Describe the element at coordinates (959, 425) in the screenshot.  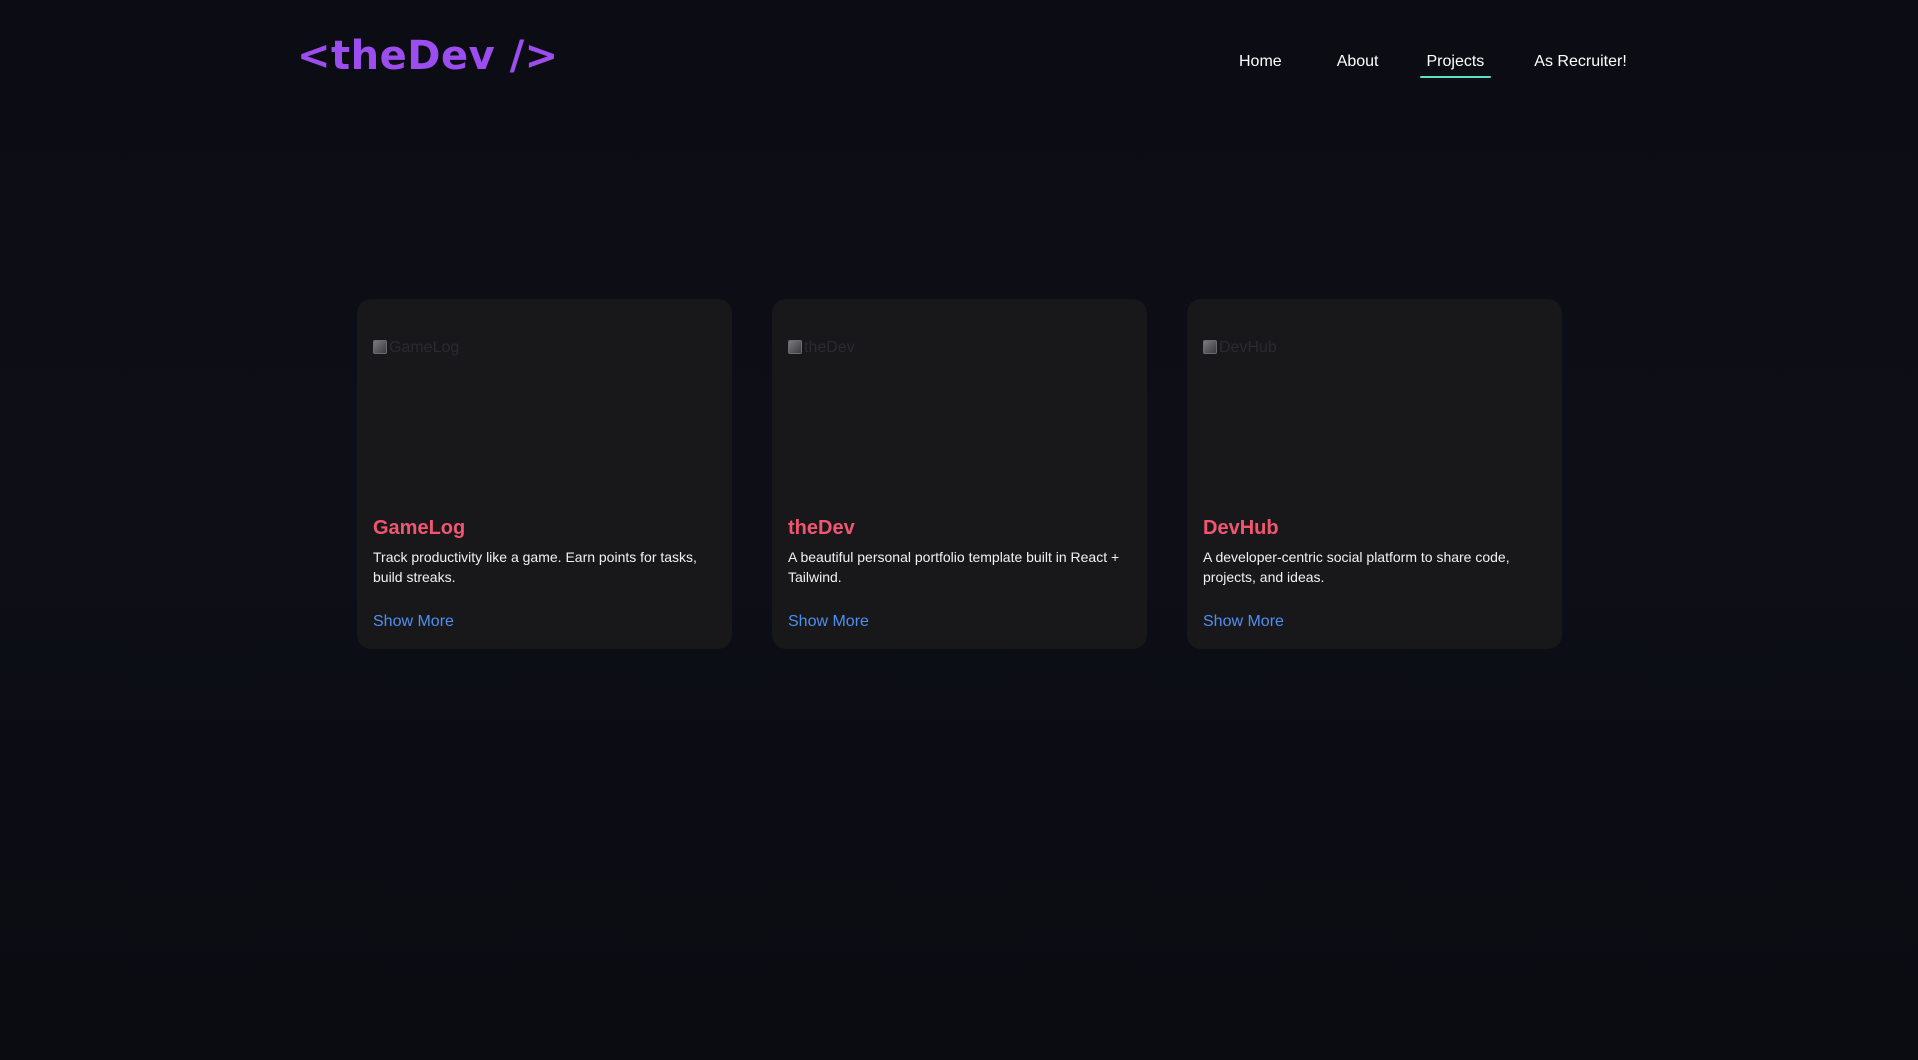
I see `project-image: theDev` at that location.